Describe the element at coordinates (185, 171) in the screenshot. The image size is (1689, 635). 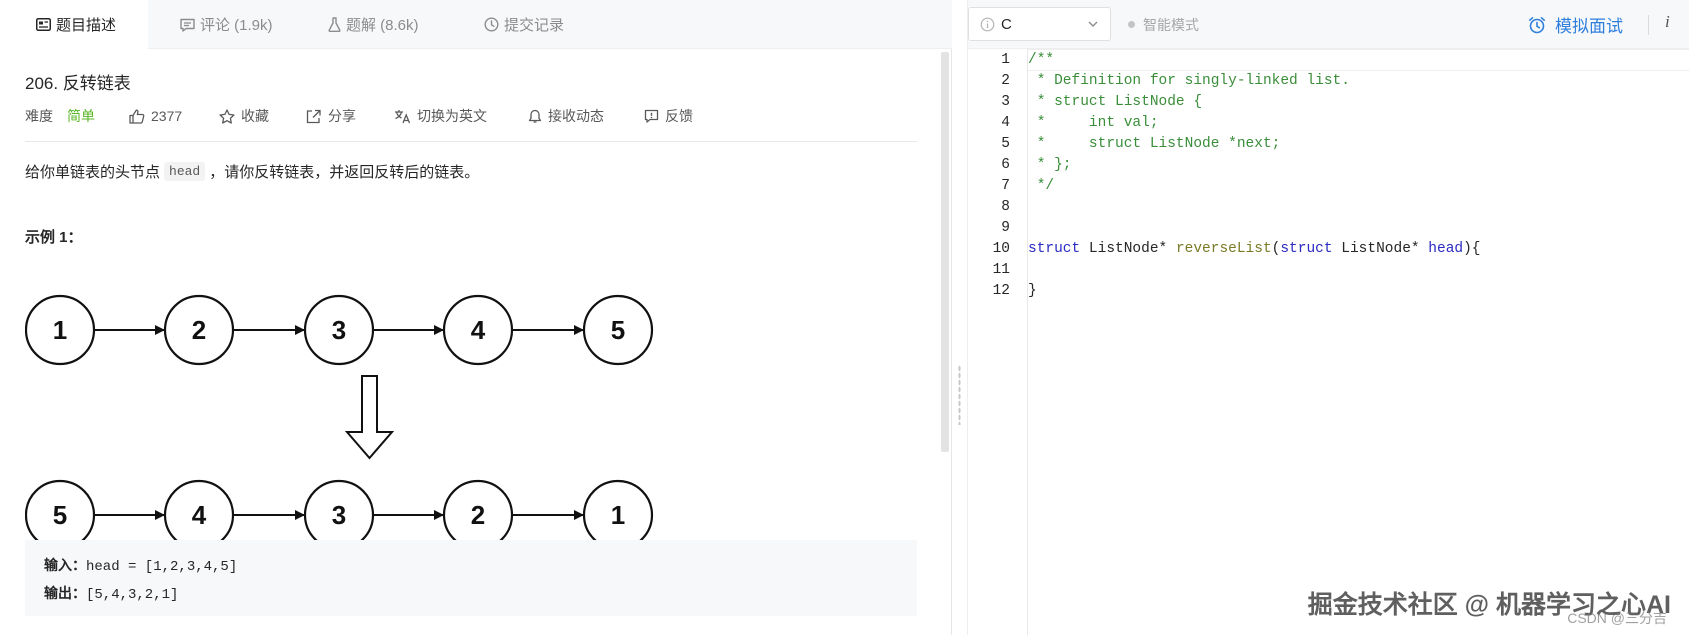
I see `desc-inline-code: head` at that location.